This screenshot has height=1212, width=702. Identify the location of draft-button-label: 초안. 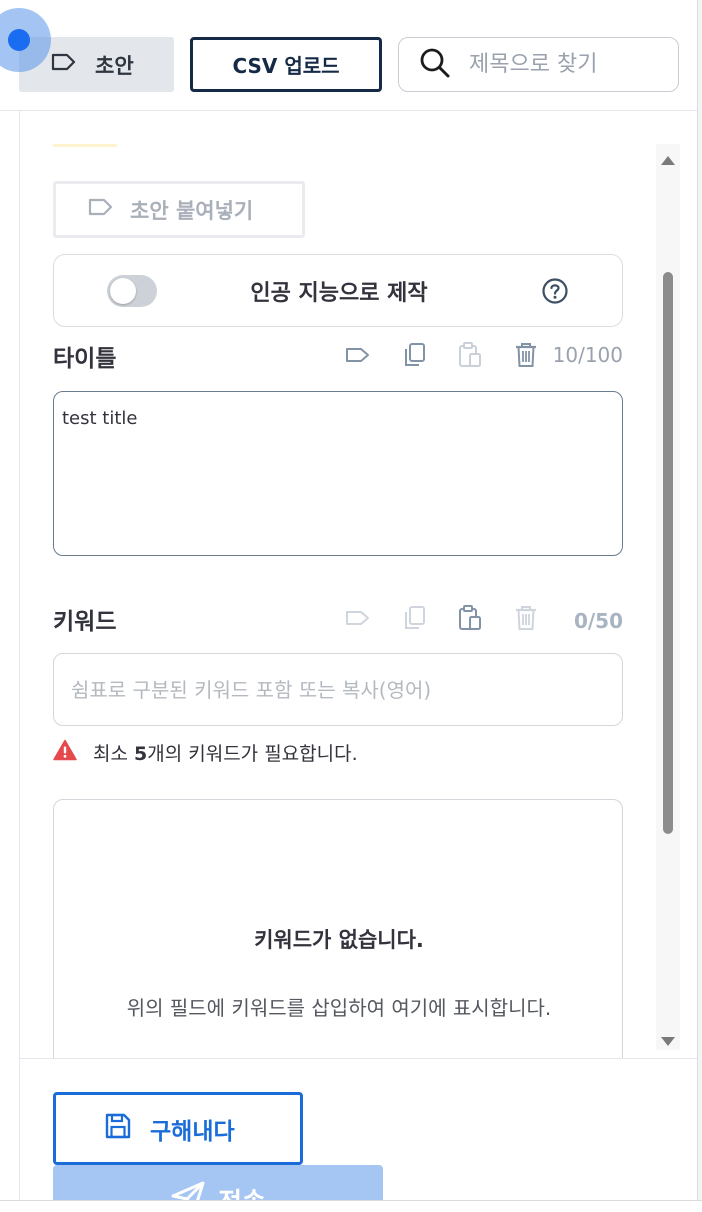
(114, 65).